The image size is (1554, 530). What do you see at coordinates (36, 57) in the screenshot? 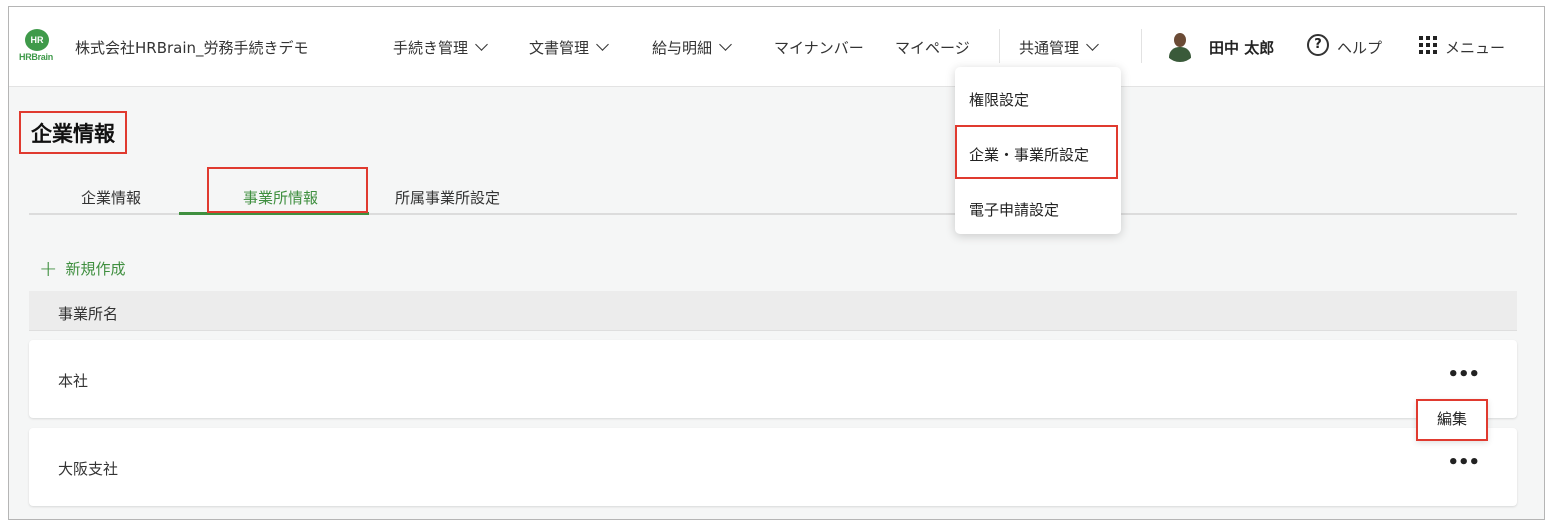
I see `logo-wordmark: HRBrain` at bounding box center [36, 57].